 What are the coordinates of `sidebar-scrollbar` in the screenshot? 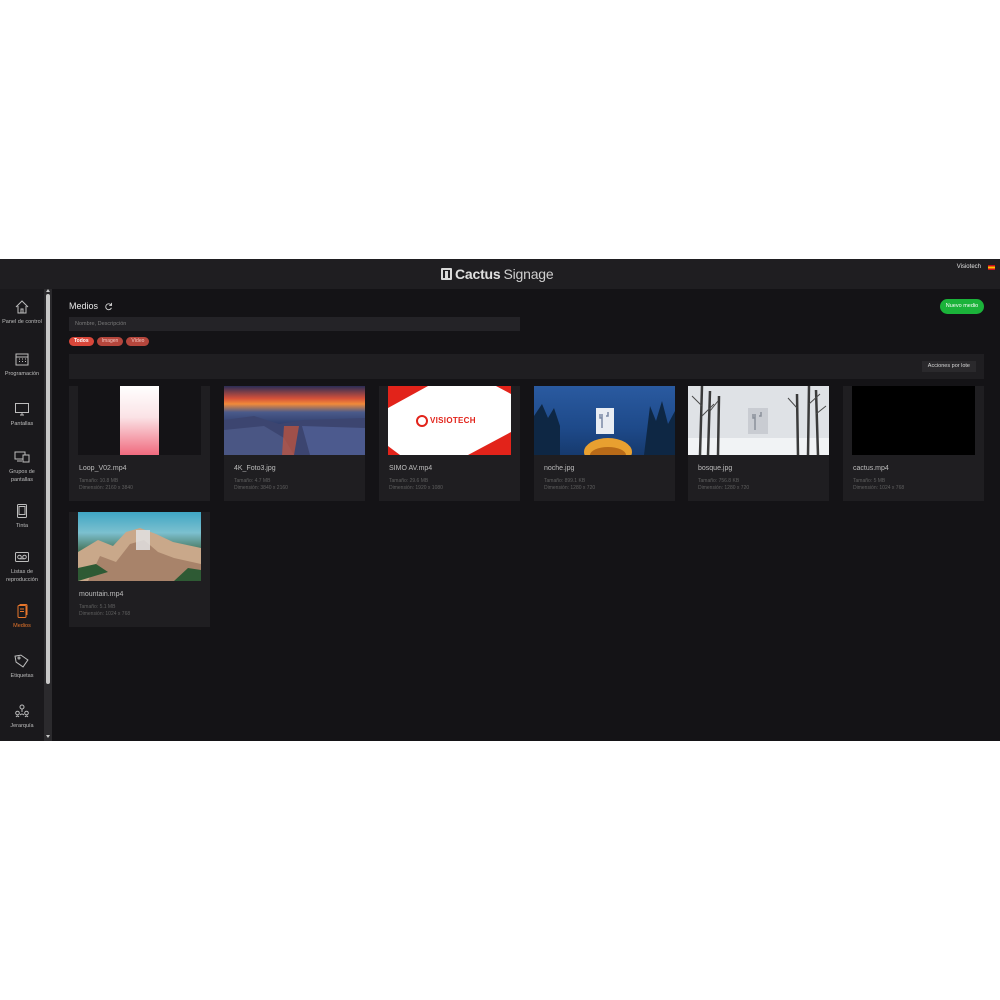 It's located at (48, 515).